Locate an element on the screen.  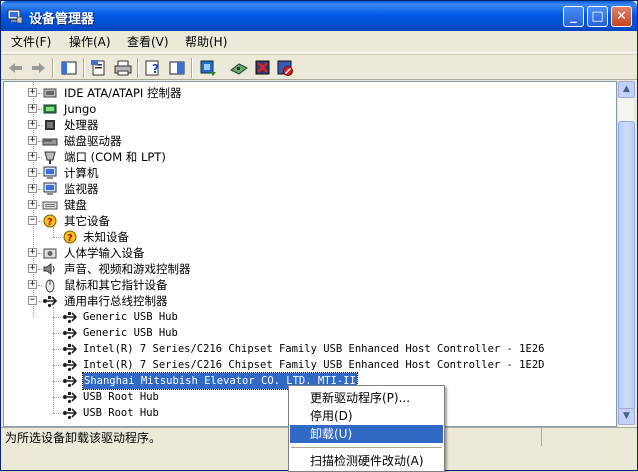
disable-icon is located at coordinates (285, 68).